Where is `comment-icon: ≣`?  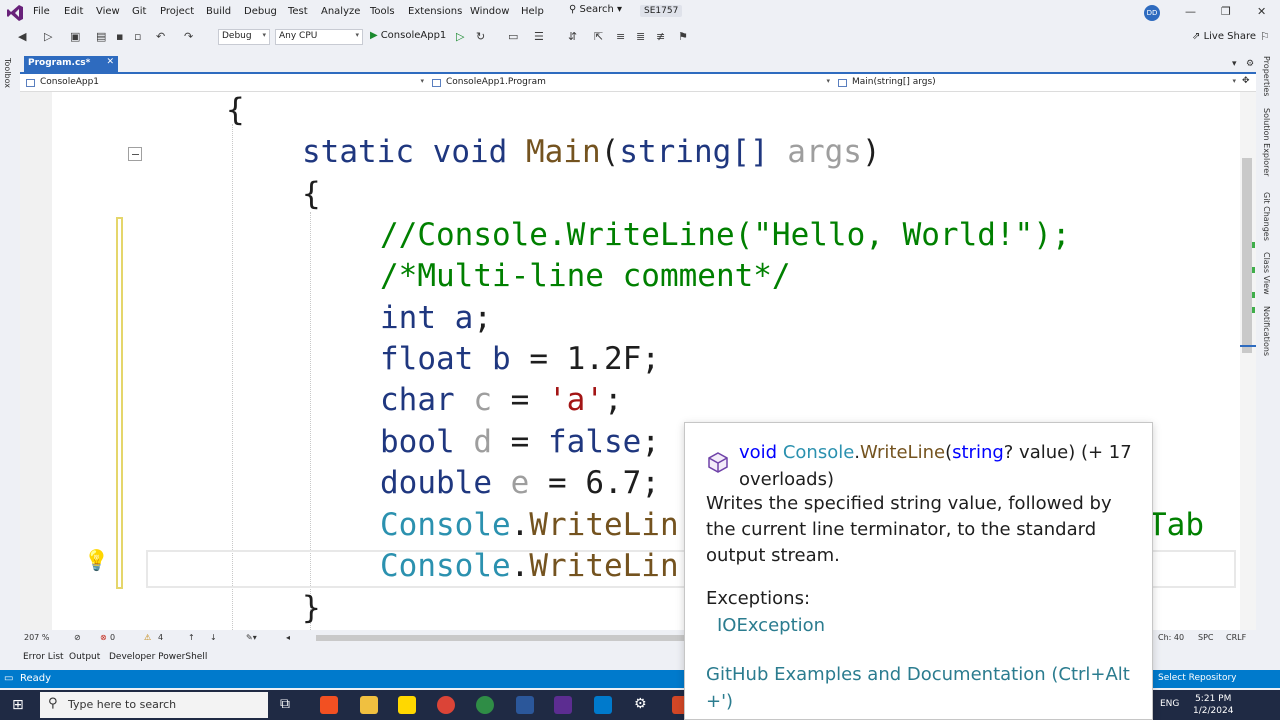 comment-icon: ≣ is located at coordinates (640, 36).